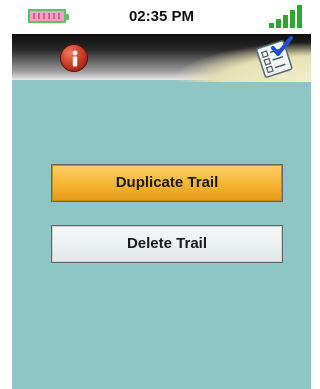  I want to click on duplicate-trail-button: Duplicate Trail, so click(167, 183).